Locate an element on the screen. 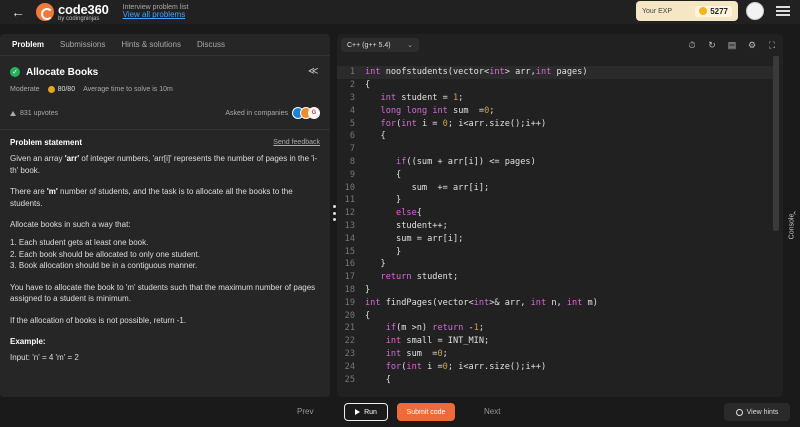  difficulty: Moderate is located at coordinates (25, 89).